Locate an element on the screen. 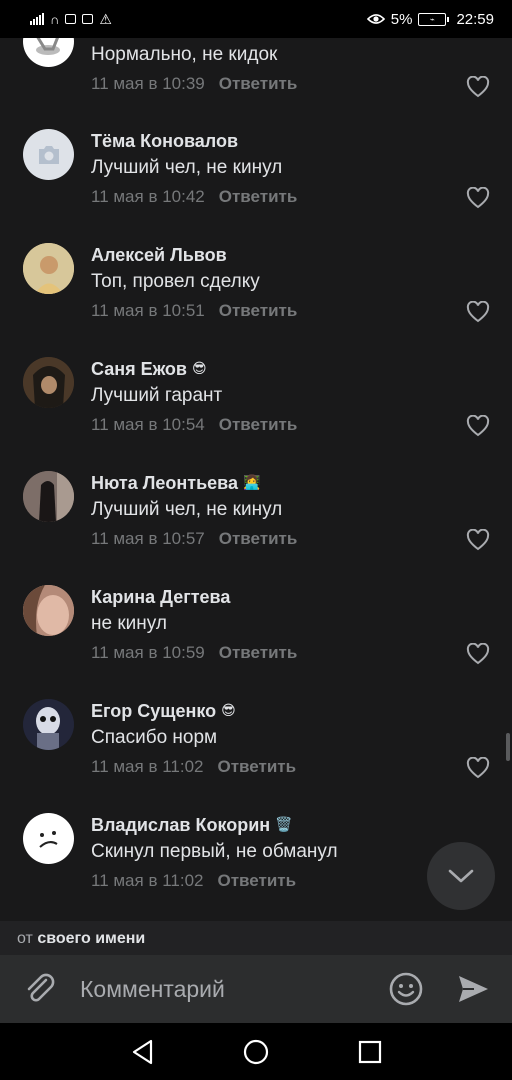  recents-icon is located at coordinates (370, 1052).